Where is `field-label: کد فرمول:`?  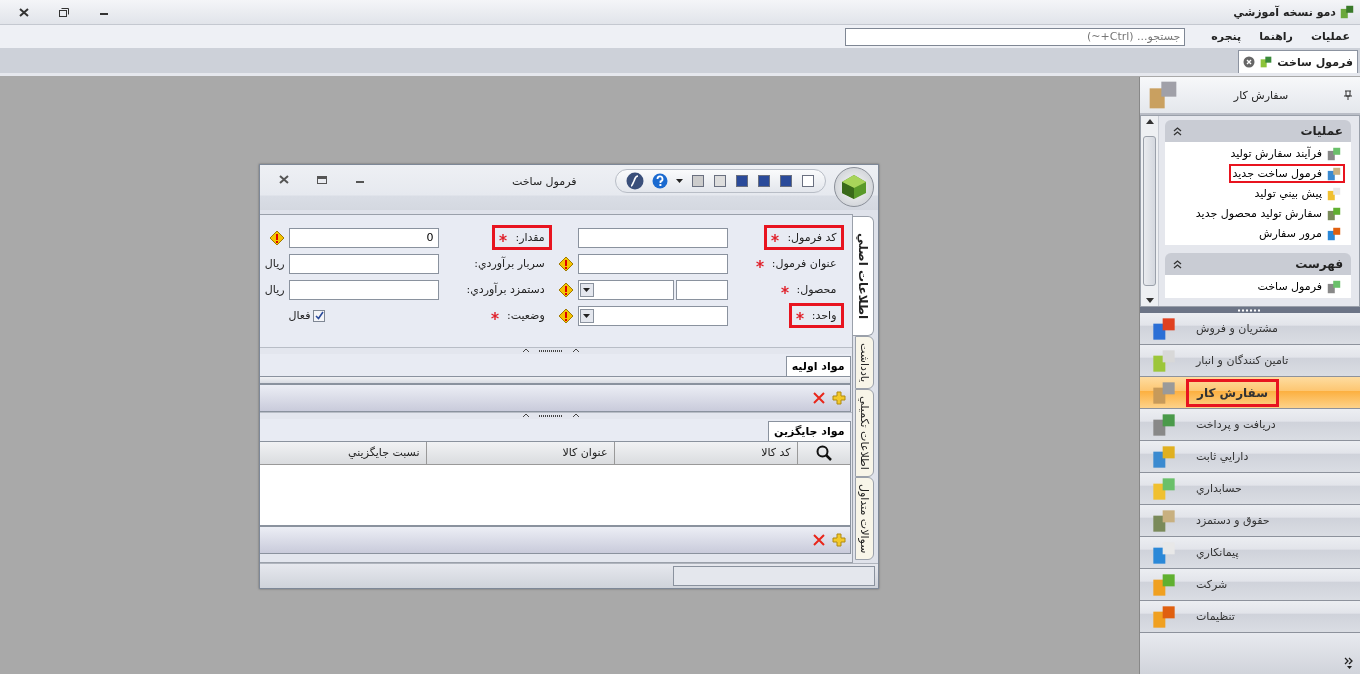 field-label: کد فرمول: is located at coordinates (812, 237).